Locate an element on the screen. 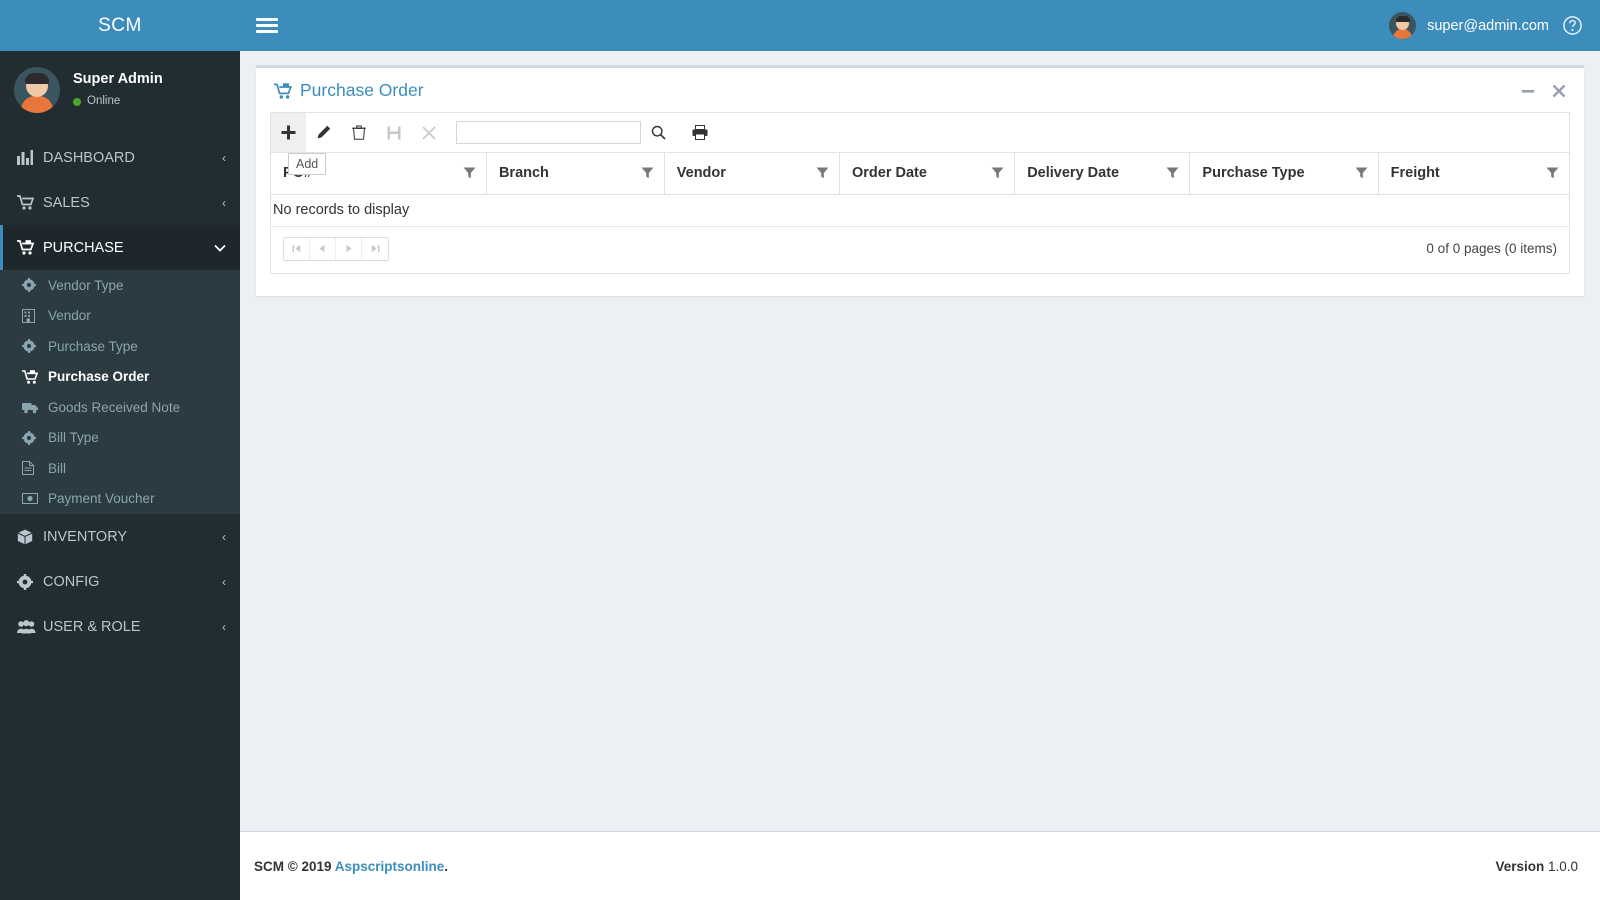 This screenshot has width=1600, height=900. data-grid: Add PO# is located at coordinates (920, 193).